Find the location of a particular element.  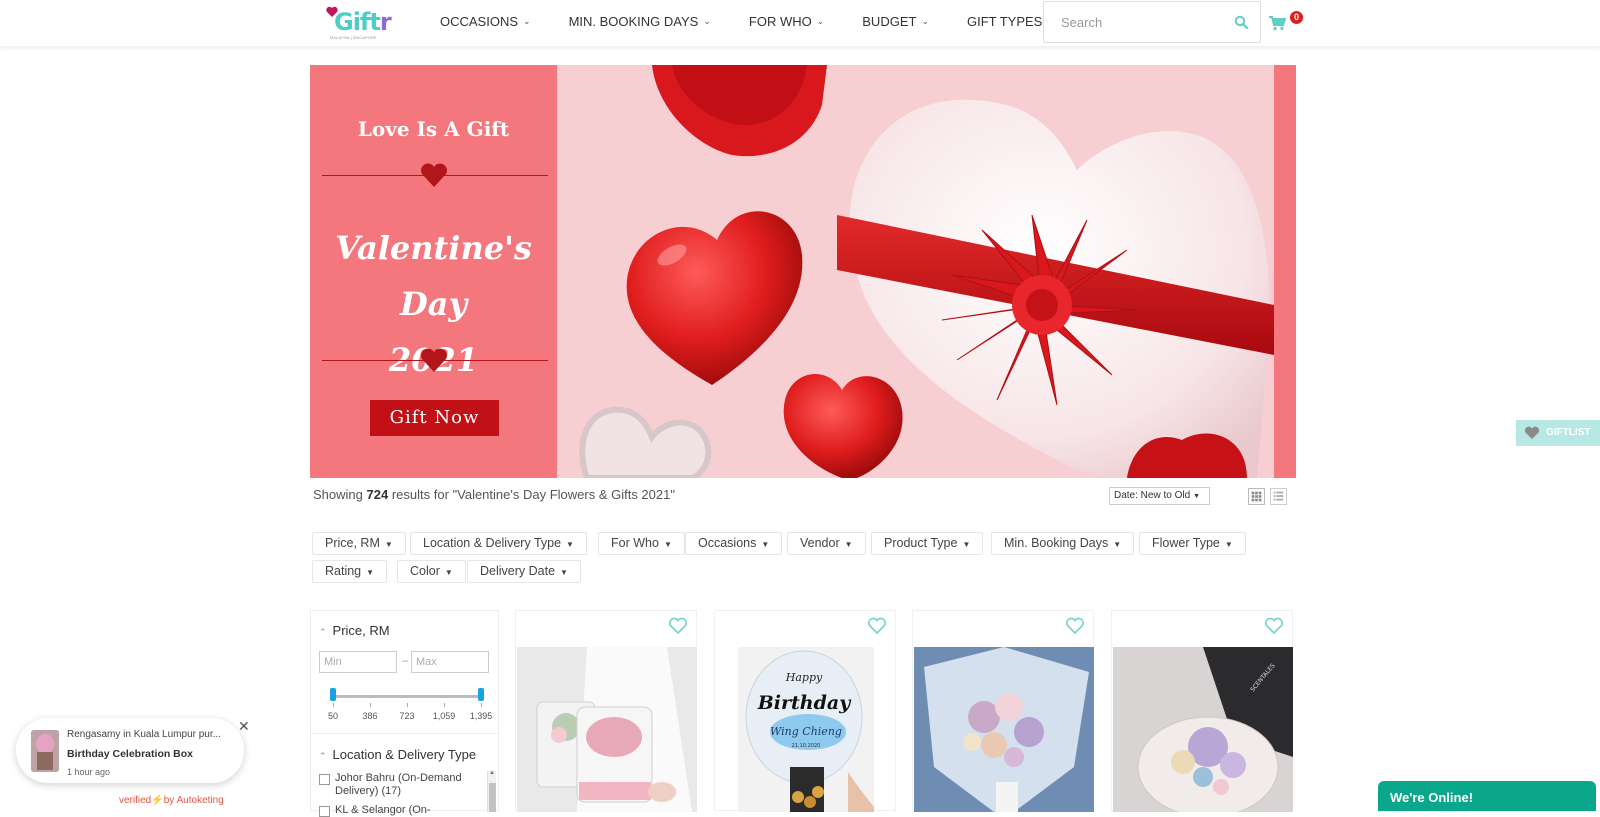

filter-chip-min-booking-days: Min. Booking Days ▼ is located at coordinates (1063, 543).